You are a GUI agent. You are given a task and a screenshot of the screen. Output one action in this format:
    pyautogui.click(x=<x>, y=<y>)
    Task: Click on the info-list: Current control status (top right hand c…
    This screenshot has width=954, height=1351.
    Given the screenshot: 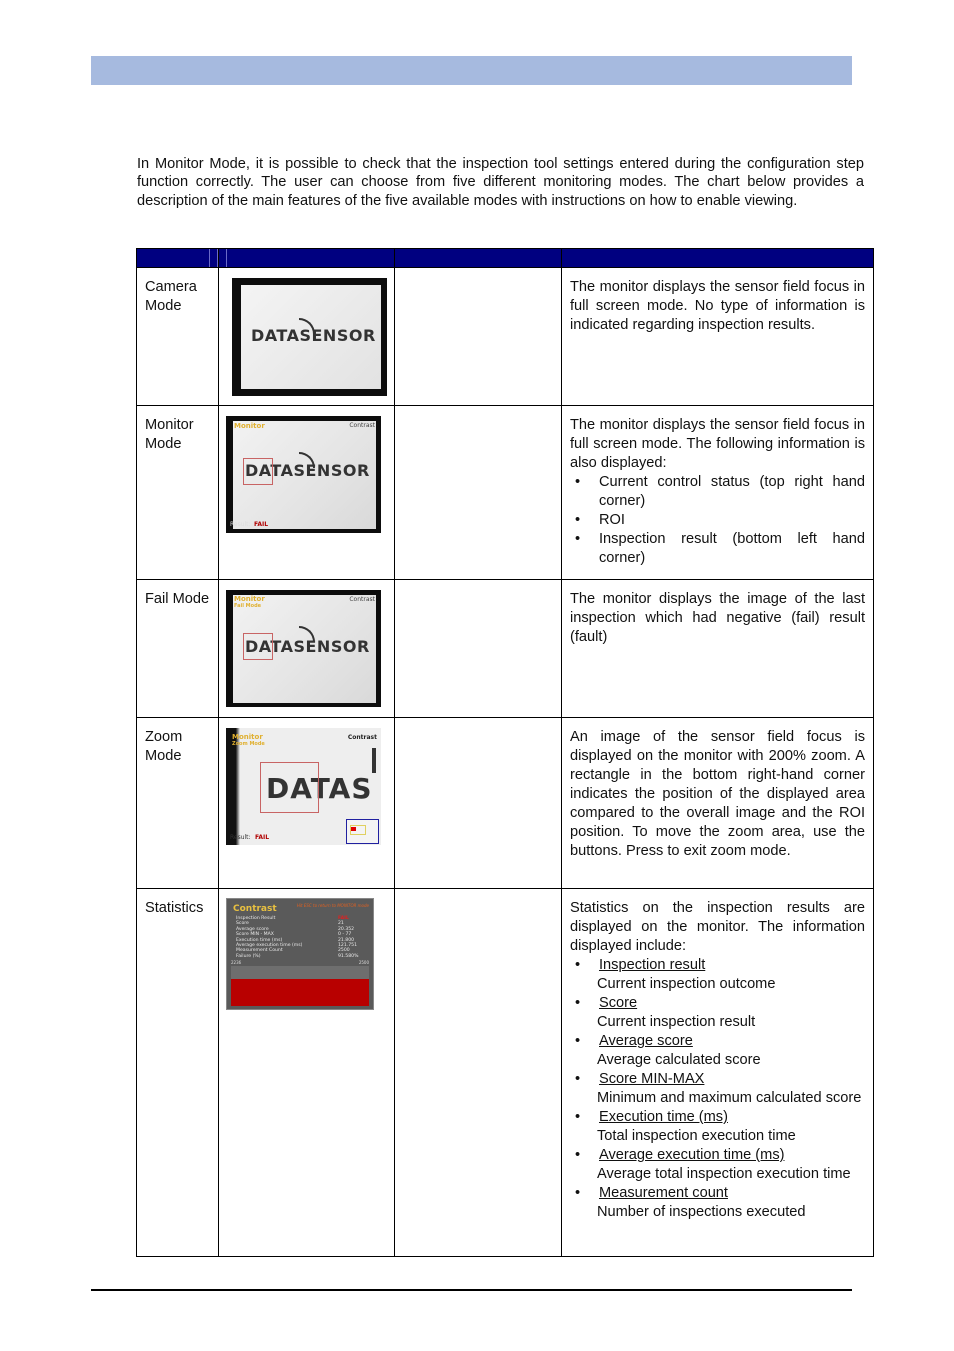 What is the action you would take?
    pyautogui.click(x=717, y=520)
    